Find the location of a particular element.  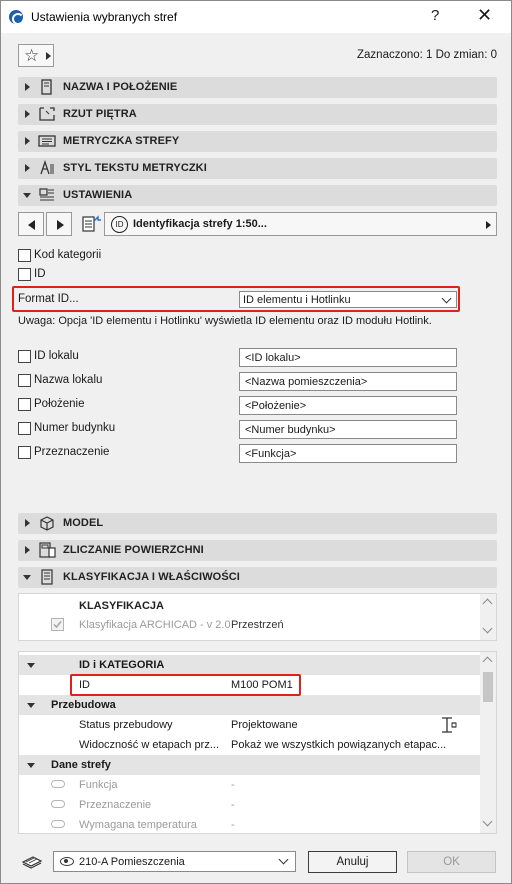

scroll-thumb is located at coordinates (488, 687).